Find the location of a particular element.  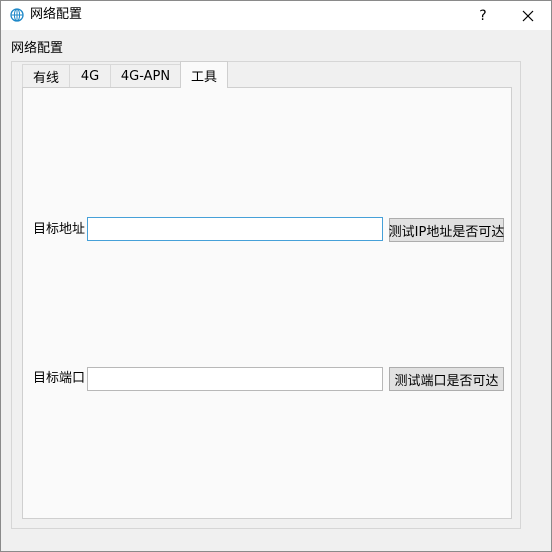

test-port-reachable-button: 测试端口是否可达 is located at coordinates (446, 379).